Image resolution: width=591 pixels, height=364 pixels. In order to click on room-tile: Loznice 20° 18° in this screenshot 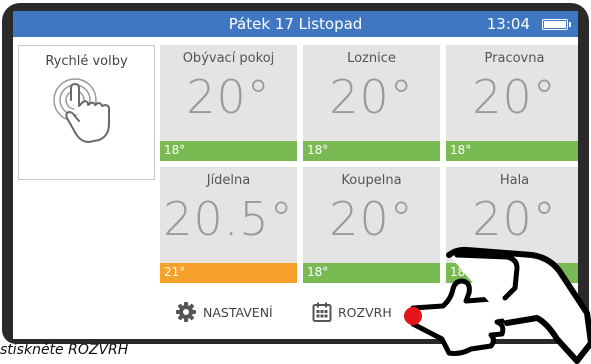, I will do `click(371, 103)`.